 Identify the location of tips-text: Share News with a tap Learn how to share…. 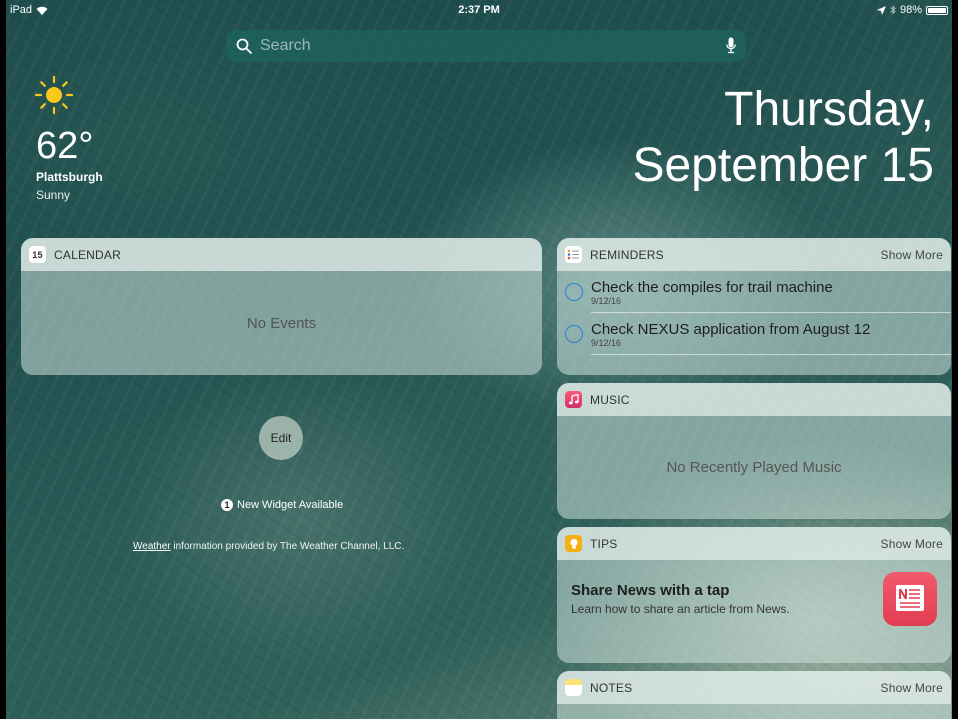
(727, 599).